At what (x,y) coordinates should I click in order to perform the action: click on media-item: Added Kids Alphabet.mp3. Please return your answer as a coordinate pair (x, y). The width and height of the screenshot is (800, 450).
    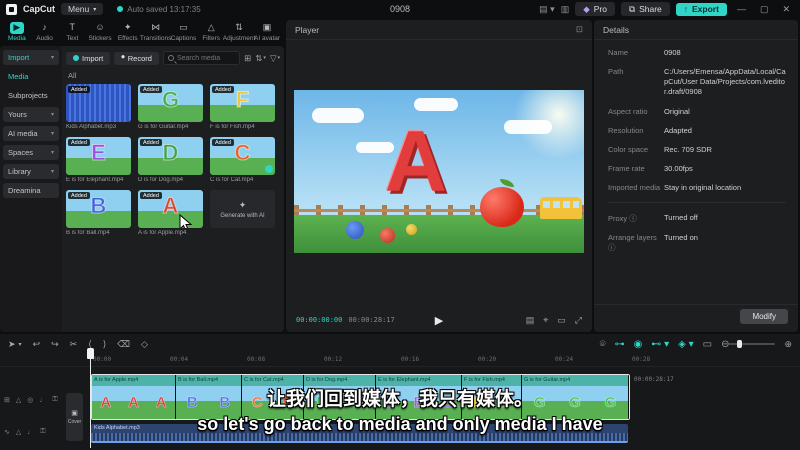
    Looking at the image, I should click on (98, 107).